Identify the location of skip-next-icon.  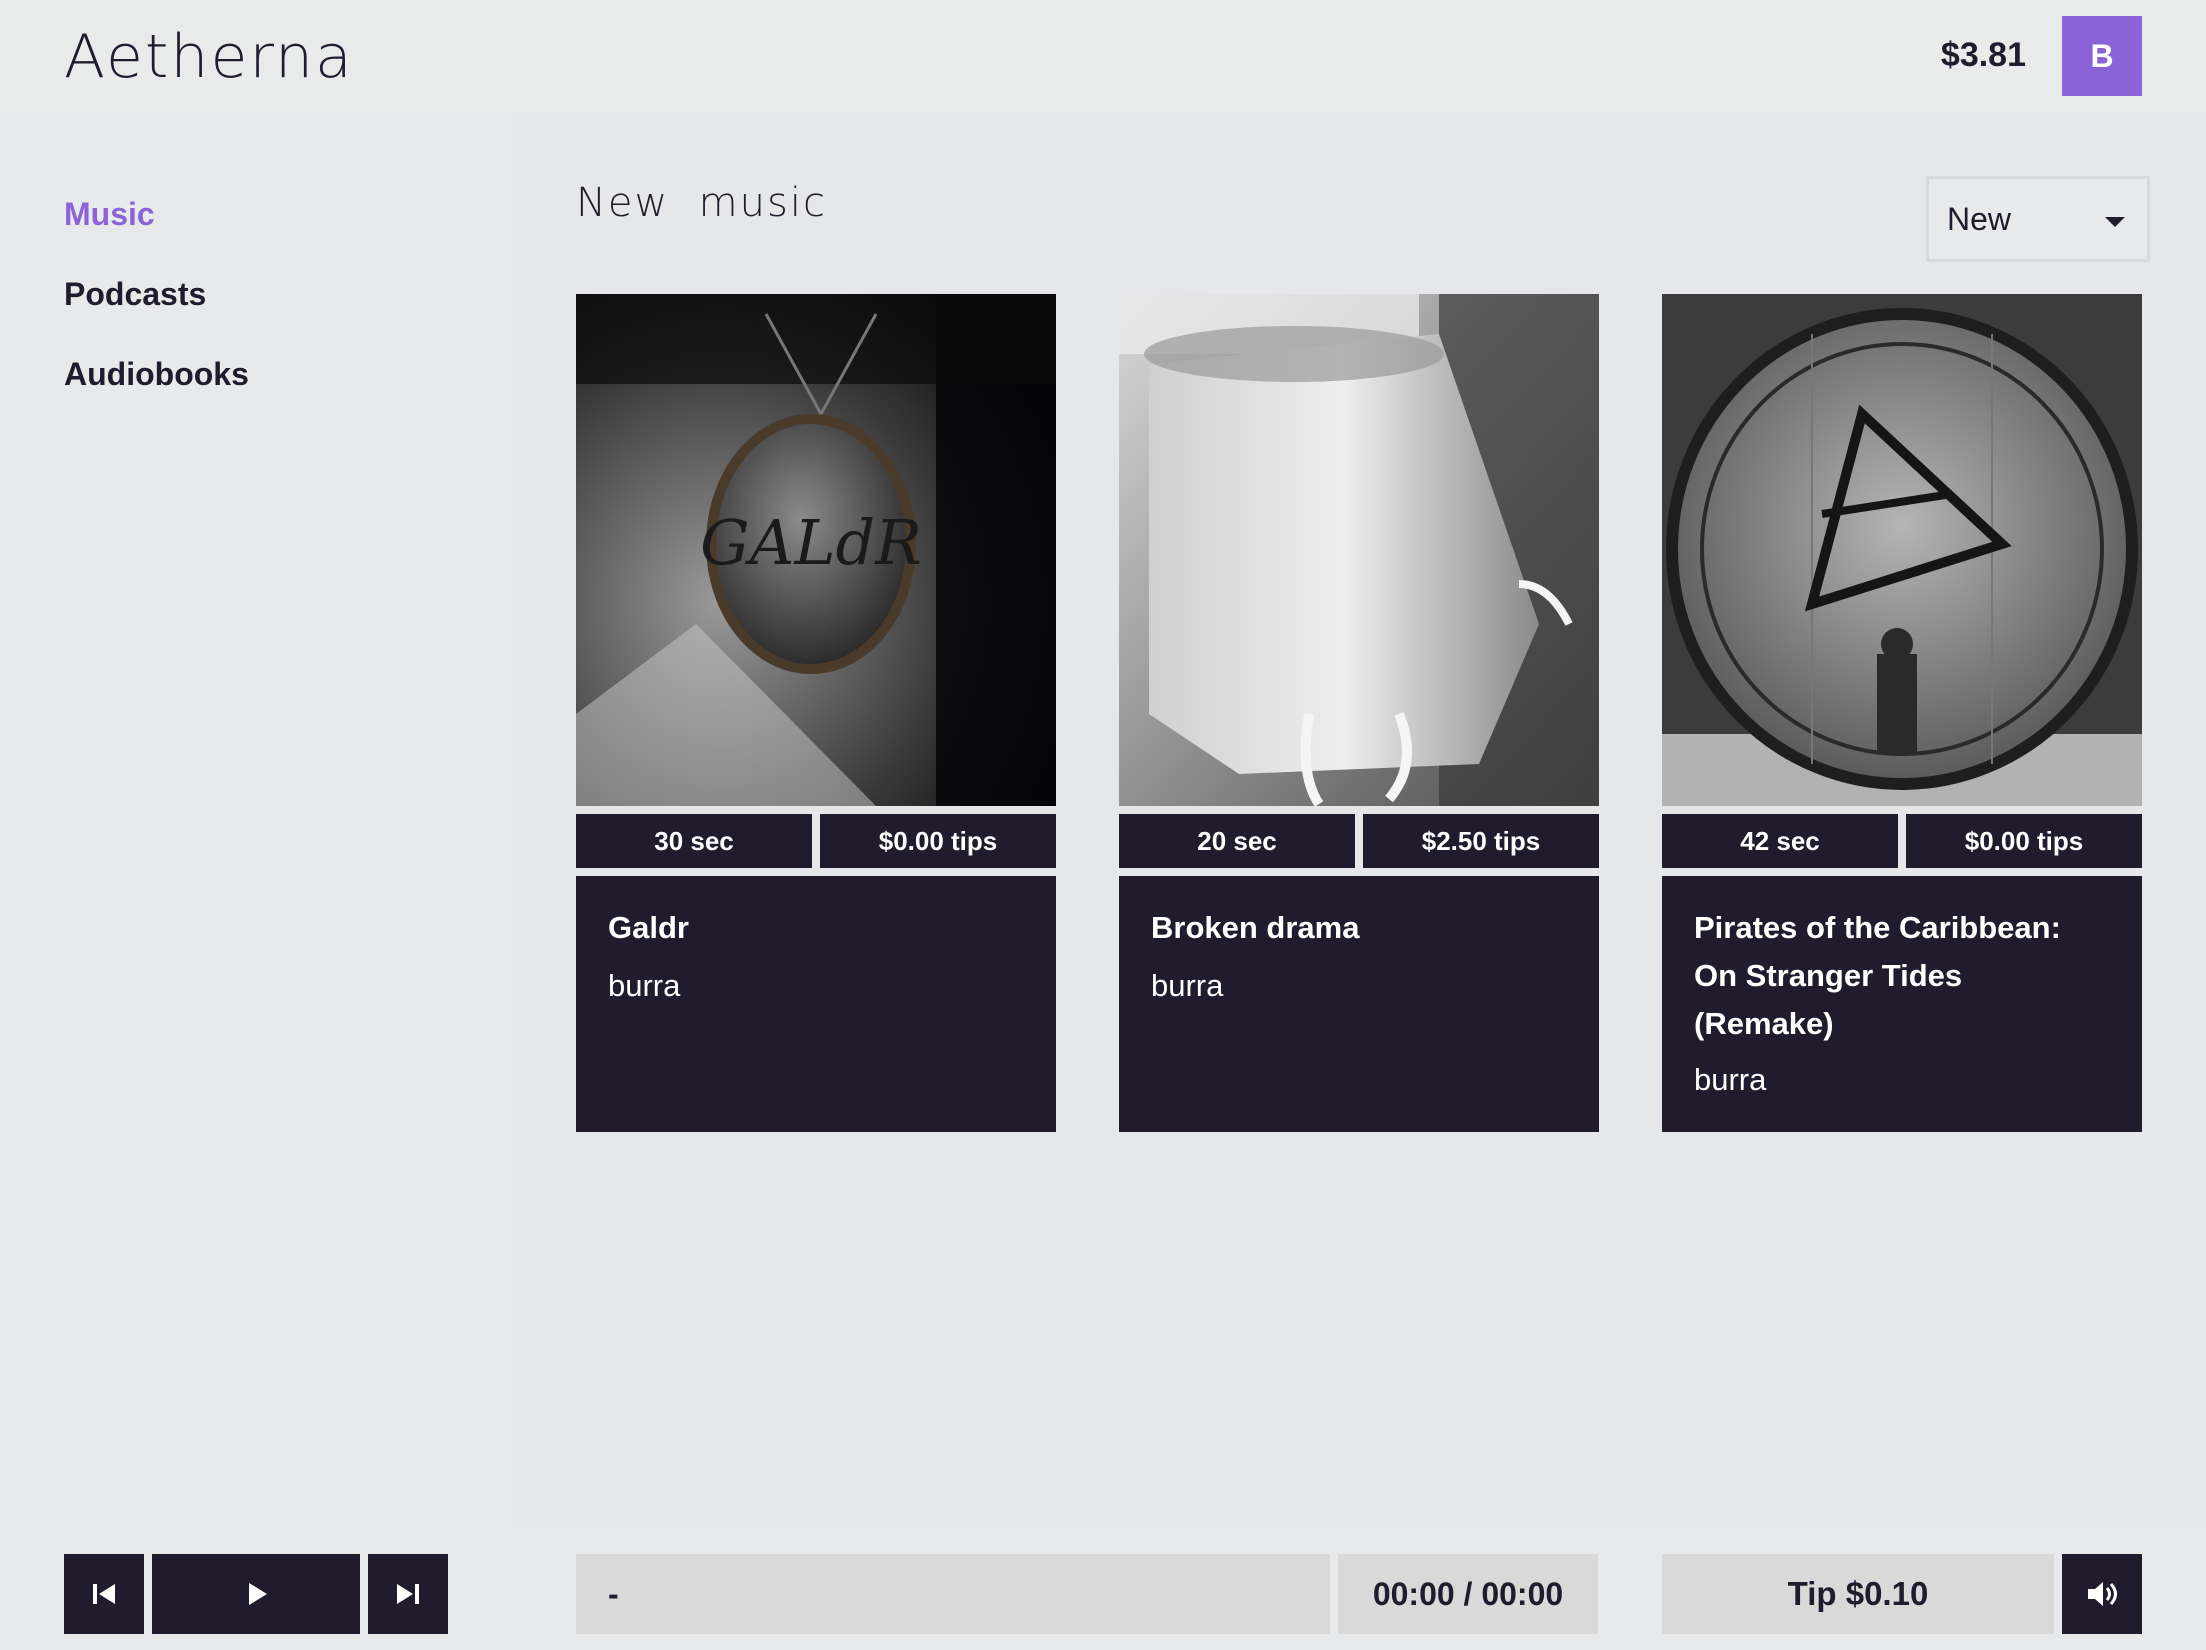
(408, 1594).